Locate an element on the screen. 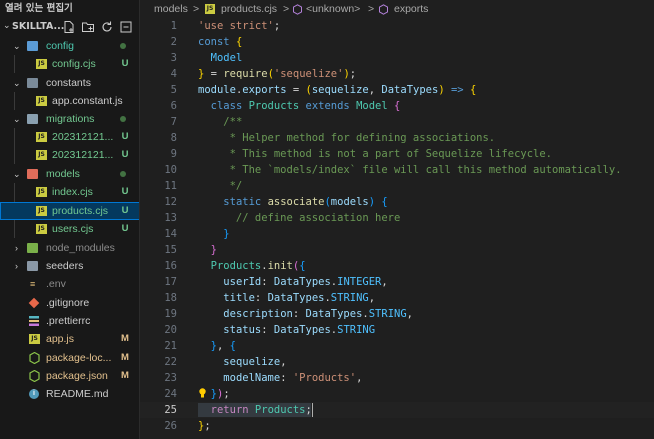 The width and height of the screenshot is (654, 439). tree-item-label: index.cjs is located at coordinates (72, 192).